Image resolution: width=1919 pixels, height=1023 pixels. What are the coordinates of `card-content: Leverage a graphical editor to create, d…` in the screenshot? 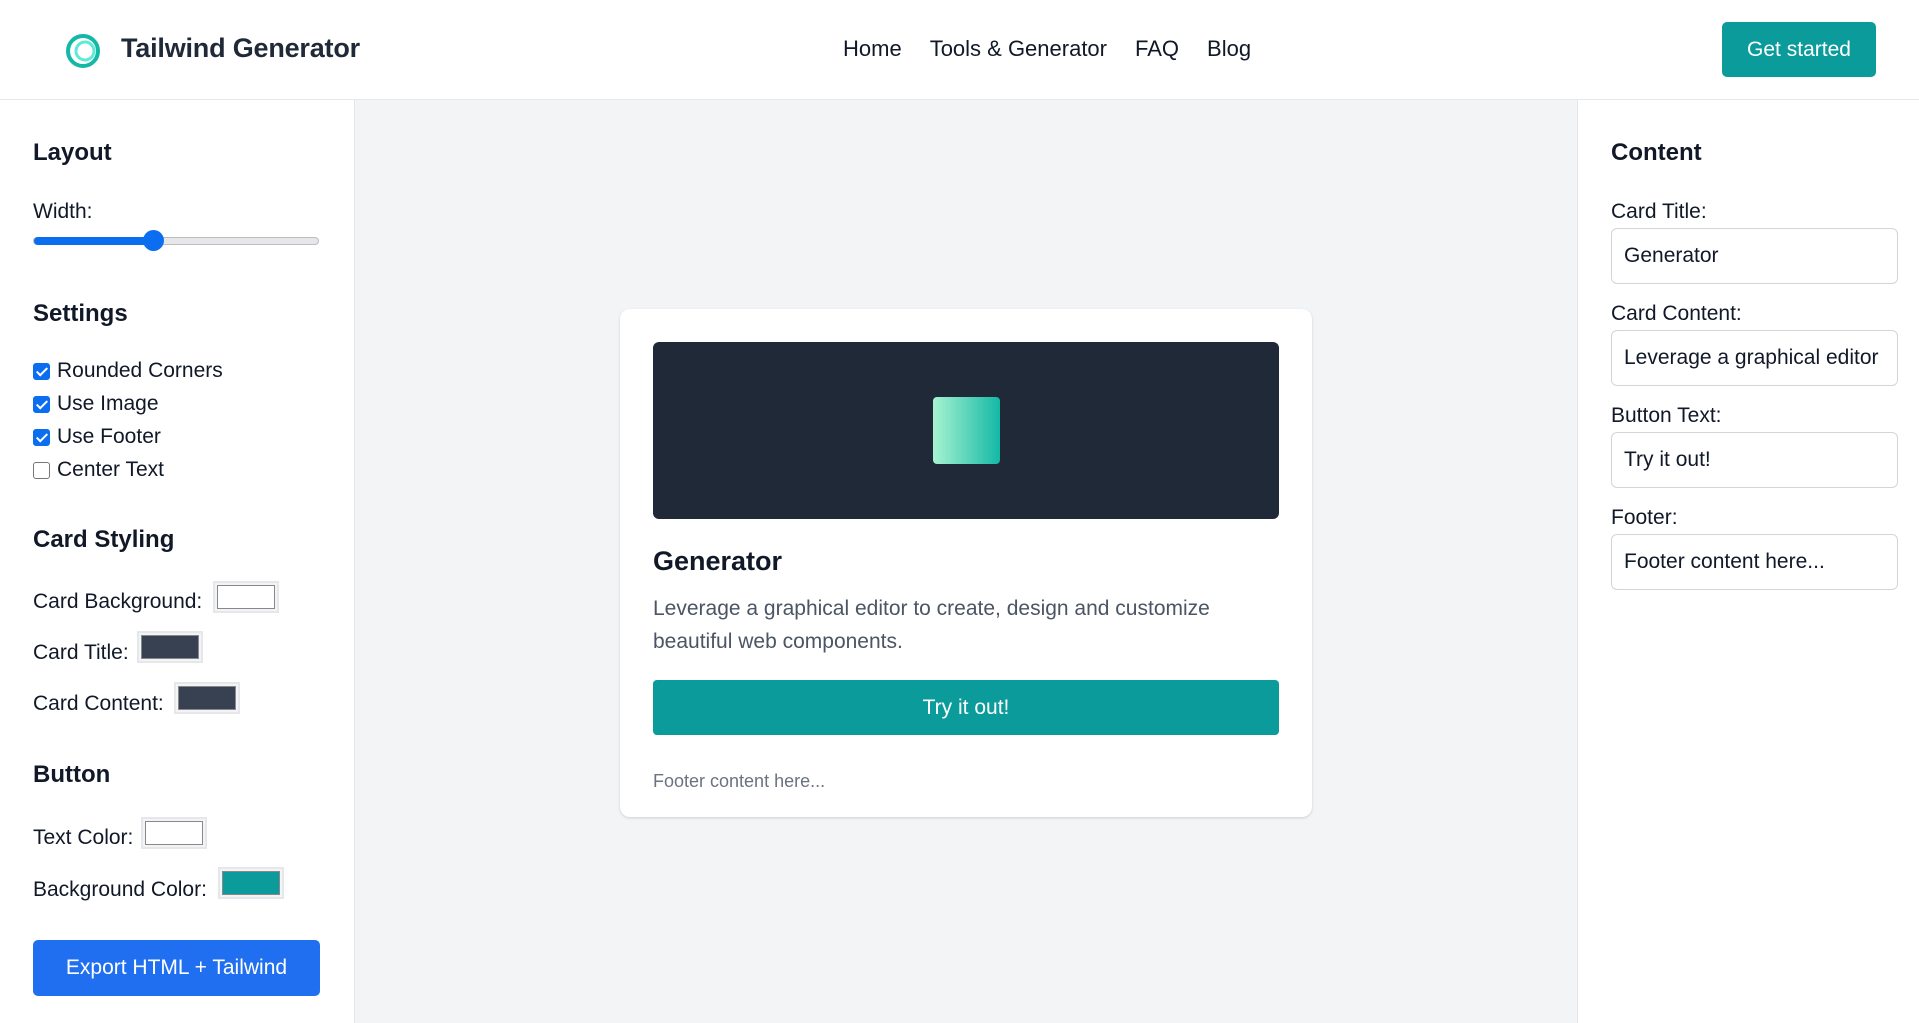 It's located at (931, 625).